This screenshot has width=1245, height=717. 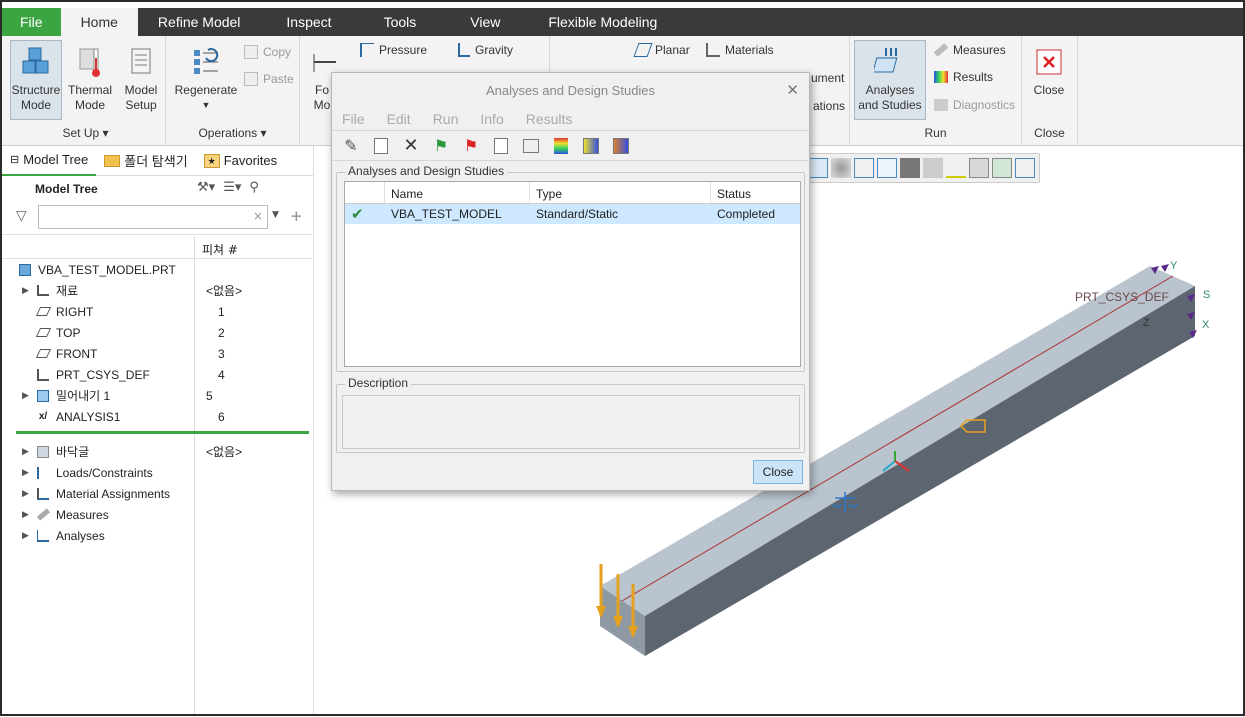 What do you see at coordinates (841, 168) in the screenshot?
I see `display-style-icon` at bounding box center [841, 168].